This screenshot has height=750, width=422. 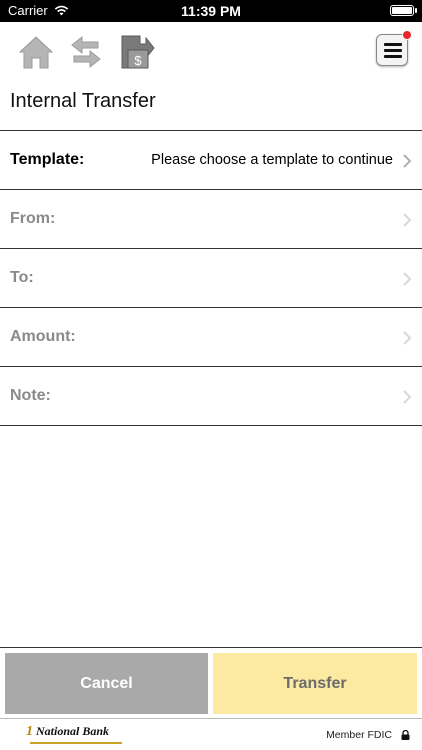 I want to click on status-bar: Carrier 11:39 PM, so click(x=211, y=11).